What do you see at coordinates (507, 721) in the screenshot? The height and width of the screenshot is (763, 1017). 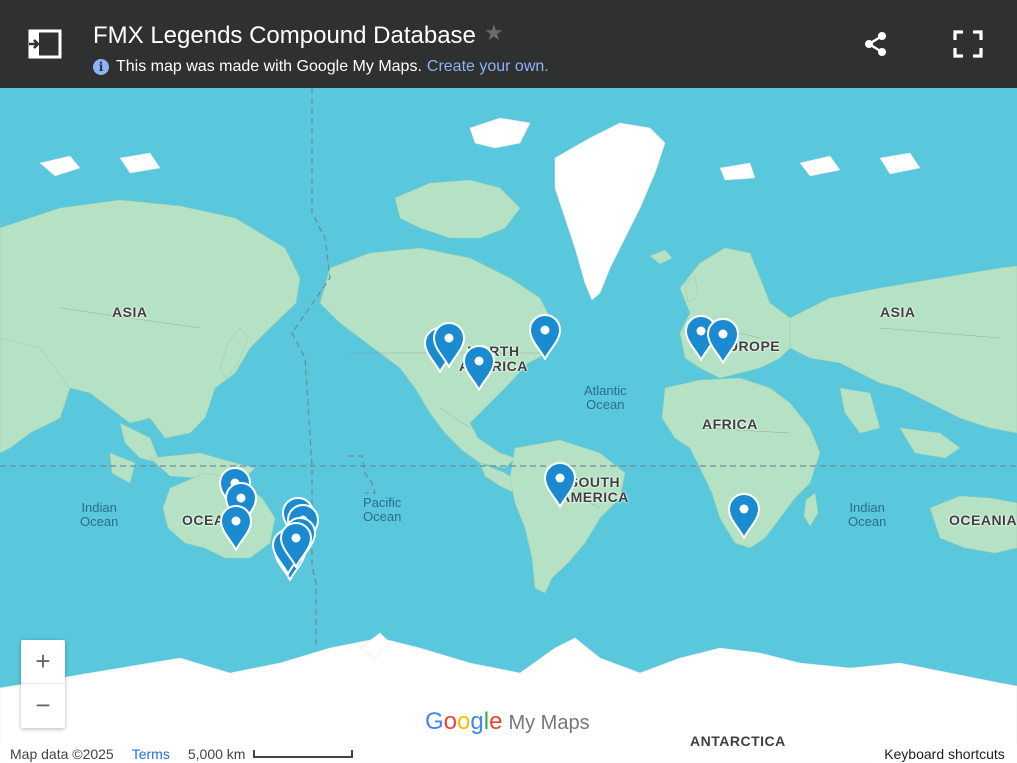 I see `google-my-maps-logo: Google My Maps` at bounding box center [507, 721].